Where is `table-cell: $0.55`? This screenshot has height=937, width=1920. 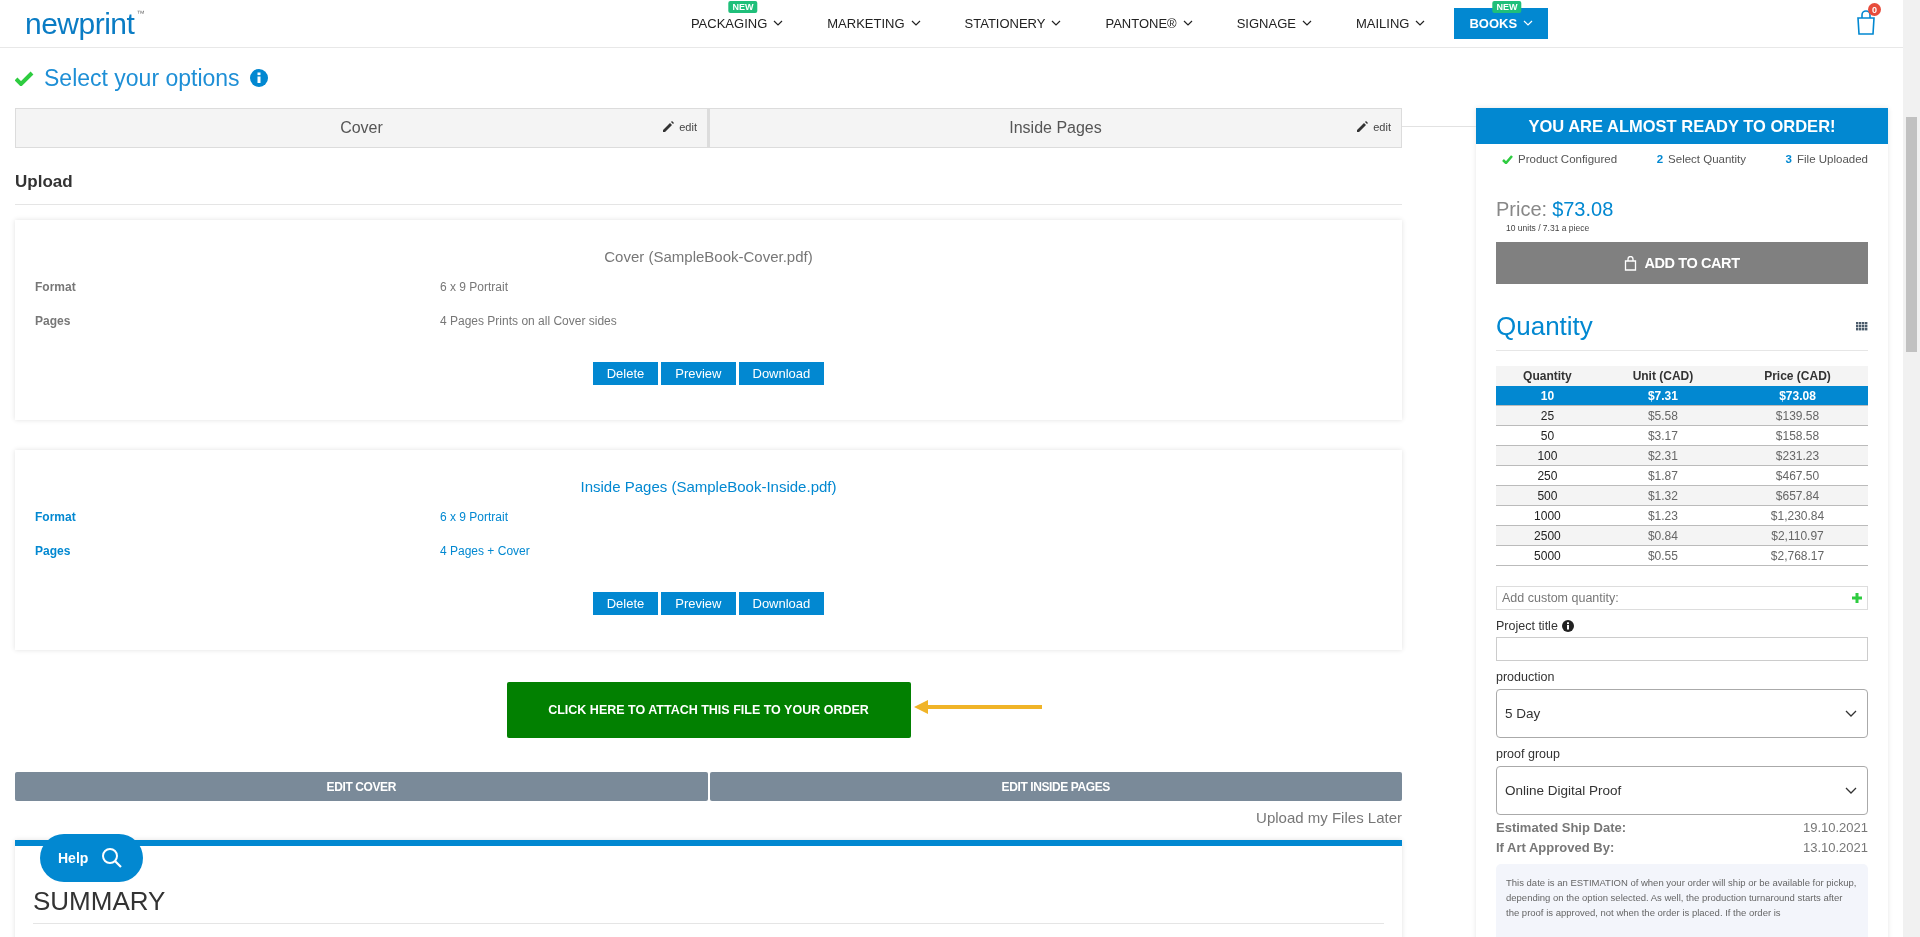
table-cell: $0.55 is located at coordinates (1663, 555).